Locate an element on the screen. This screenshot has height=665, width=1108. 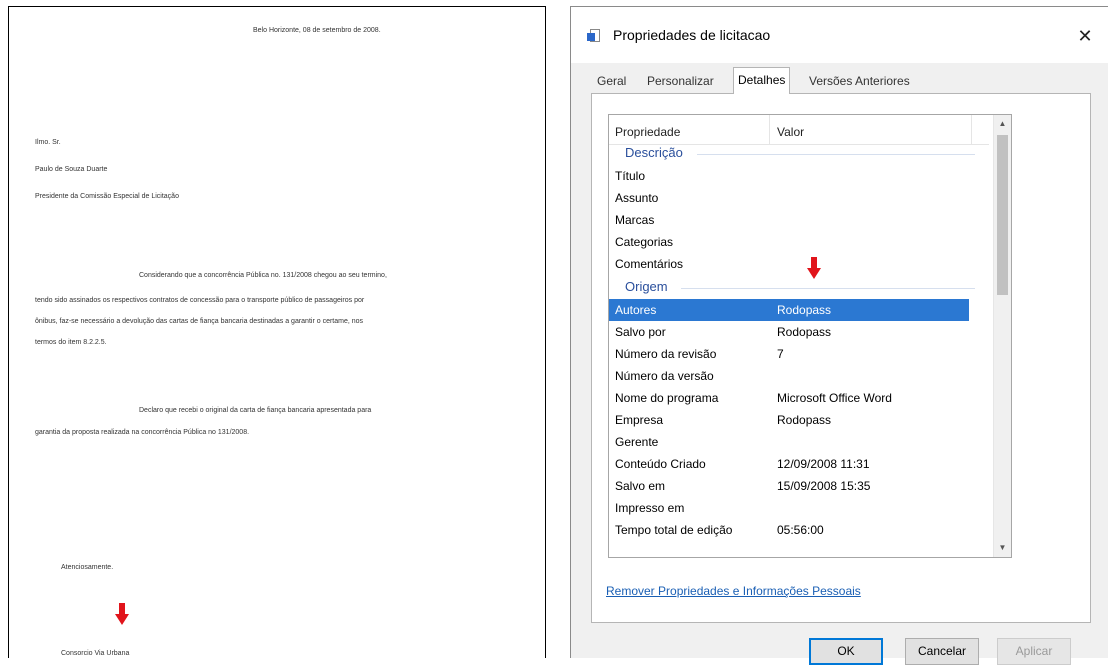
ok-button: OK is located at coordinates (846, 651).